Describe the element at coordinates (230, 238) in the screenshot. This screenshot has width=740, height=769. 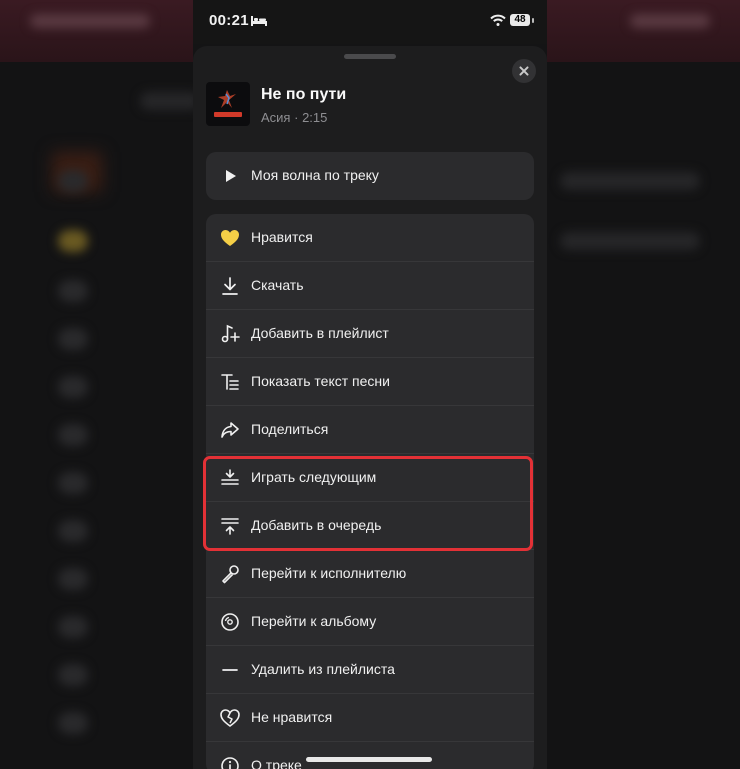
I see `heart-icon` at that location.